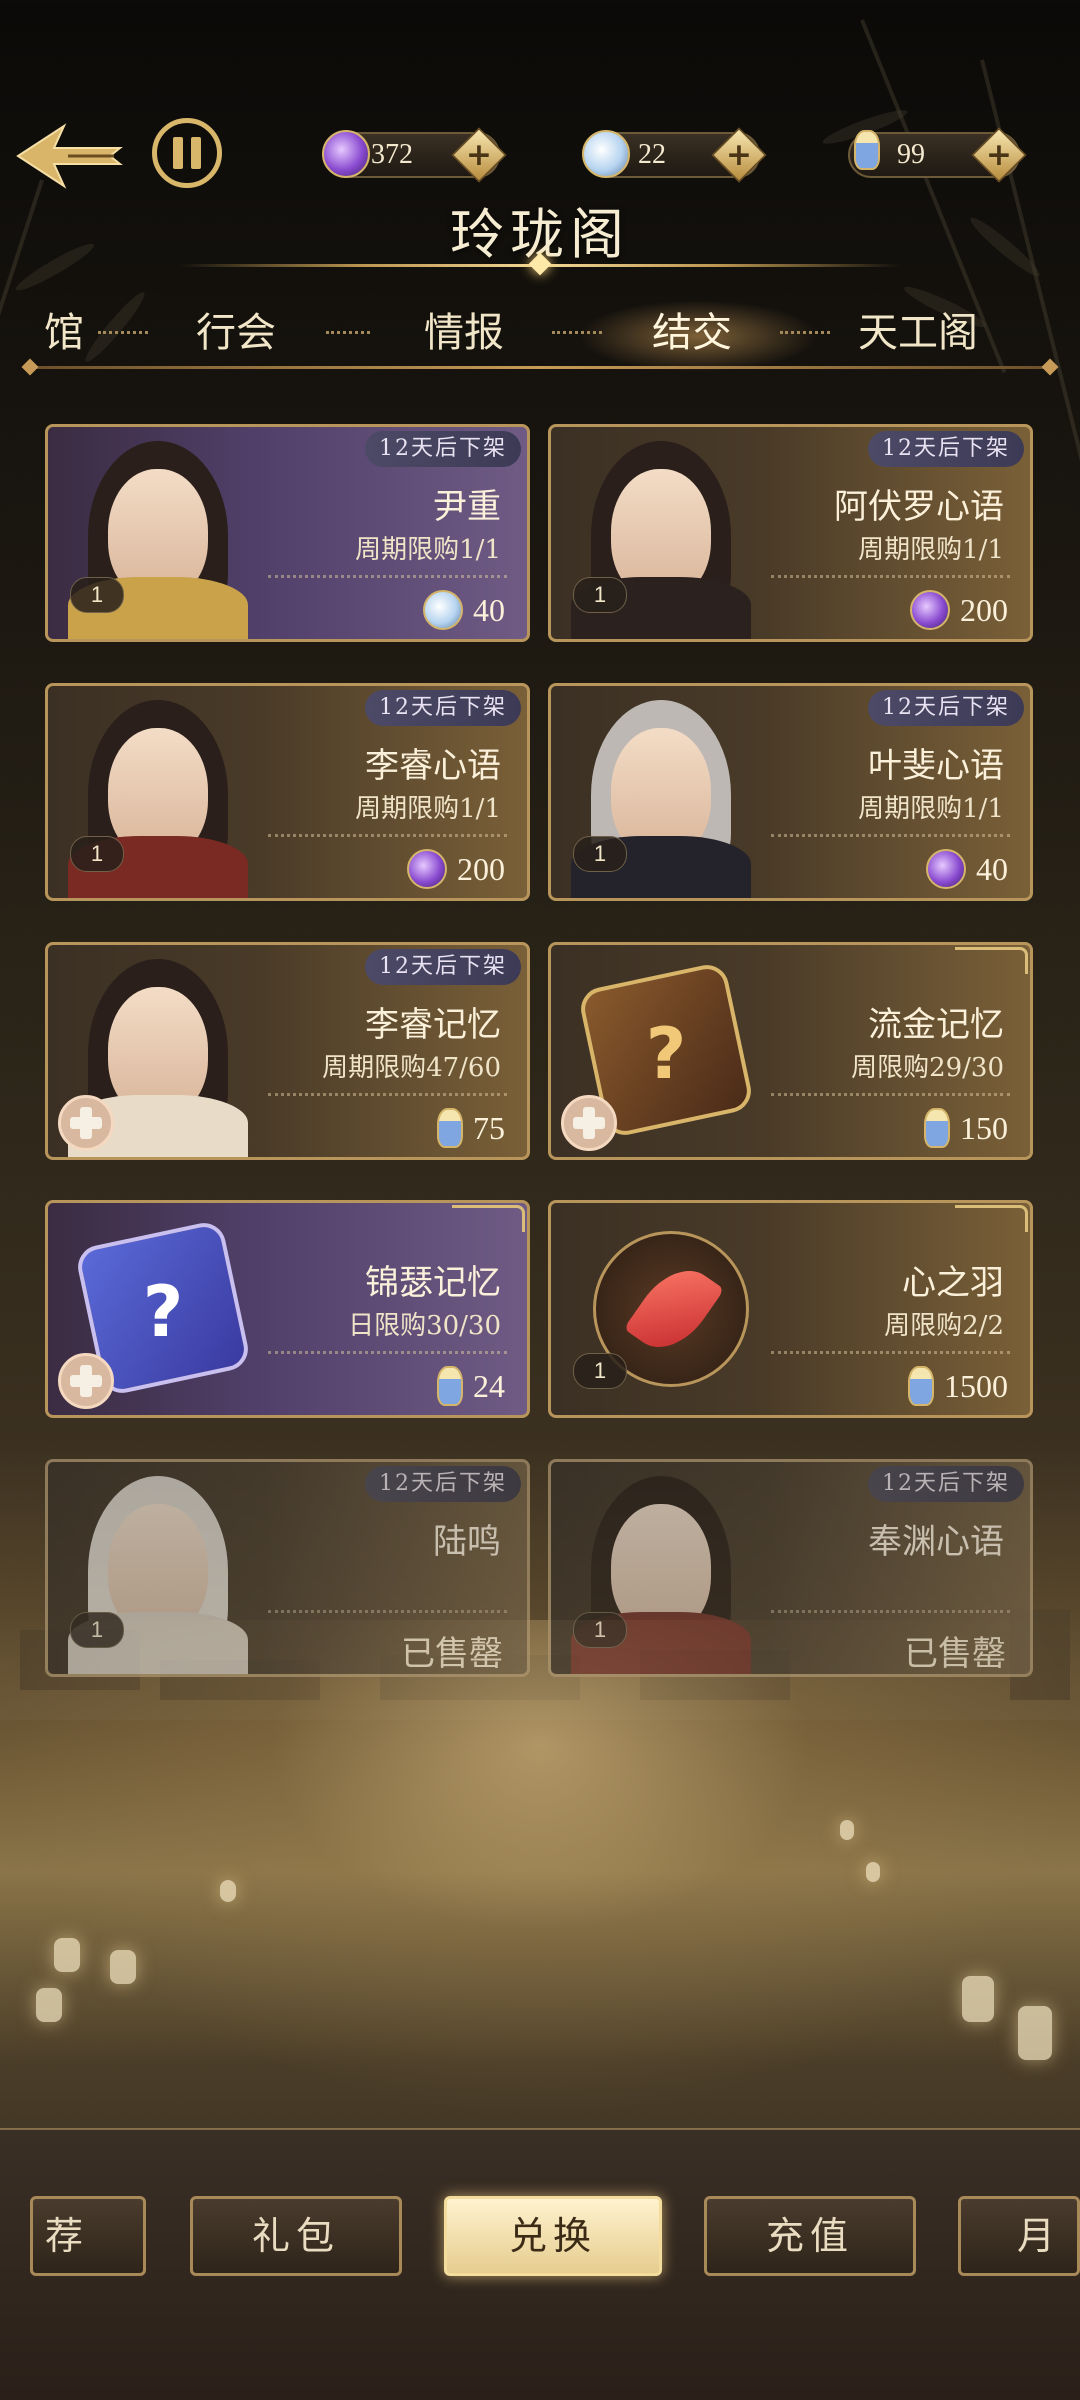 This screenshot has height=2400, width=1080. I want to click on item-name: 奉渊心语, so click(936, 1542).